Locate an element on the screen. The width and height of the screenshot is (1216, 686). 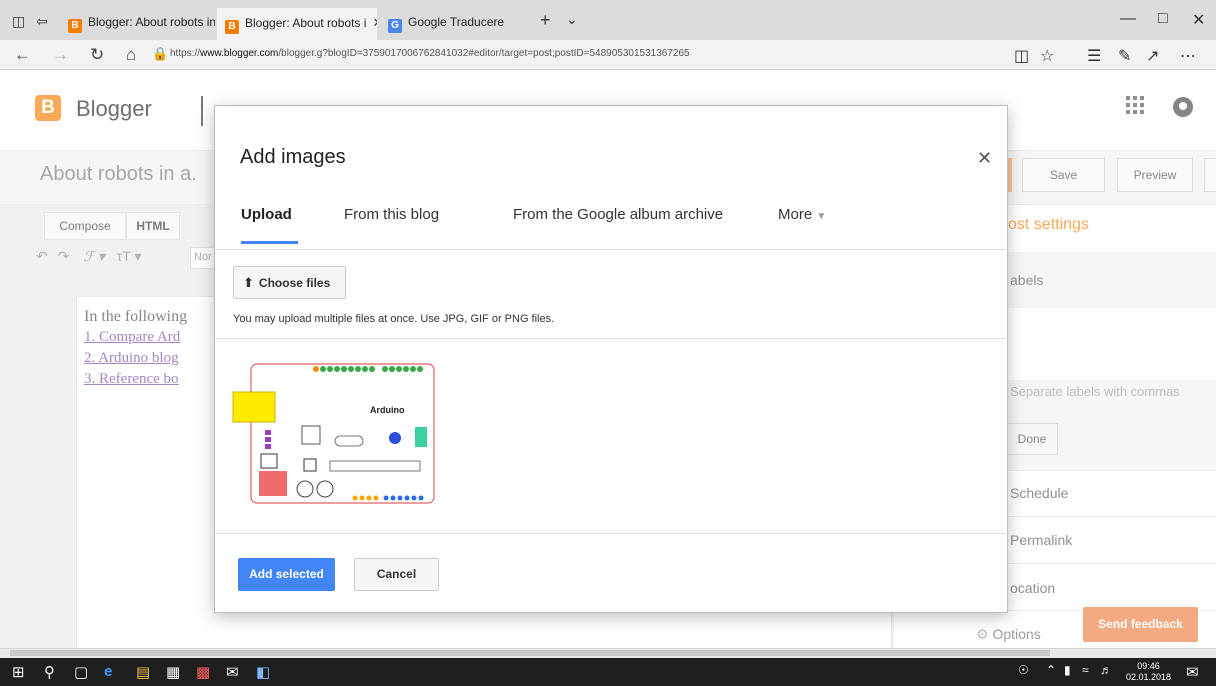
tab-more: More ▼ is located at coordinates (802, 214).